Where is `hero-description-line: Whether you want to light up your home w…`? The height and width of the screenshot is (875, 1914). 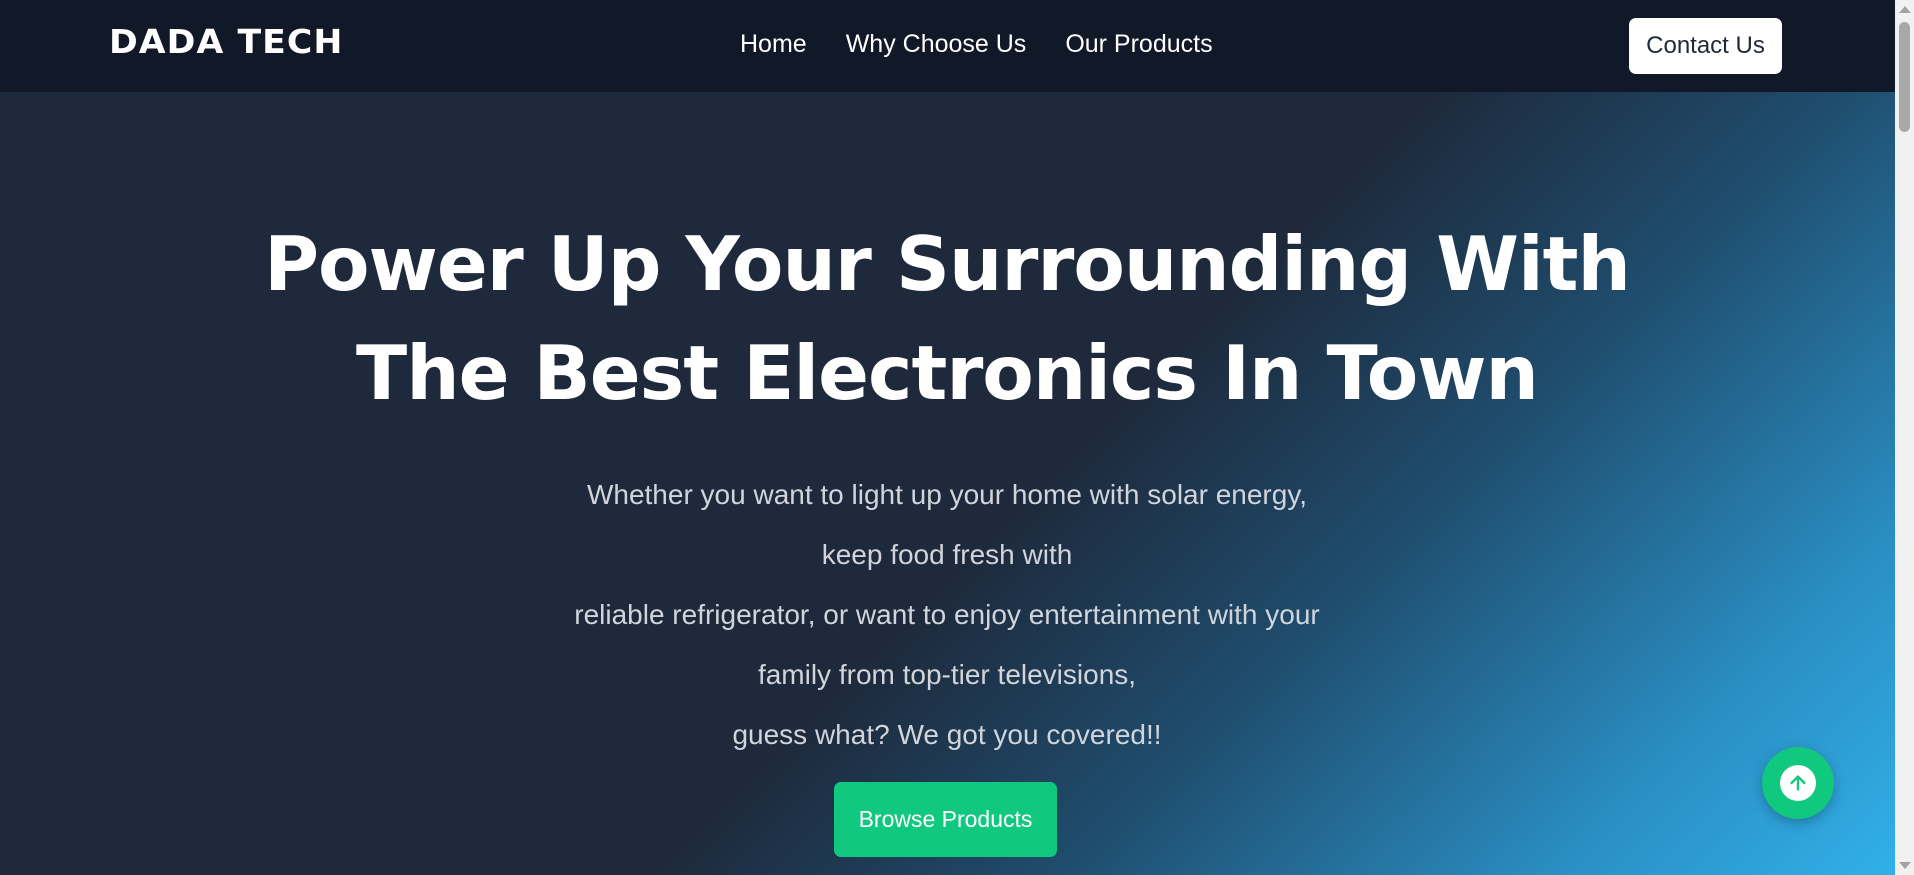
hero-description-line: Whether you want to light up your home w… is located at coordinates (947, 494).